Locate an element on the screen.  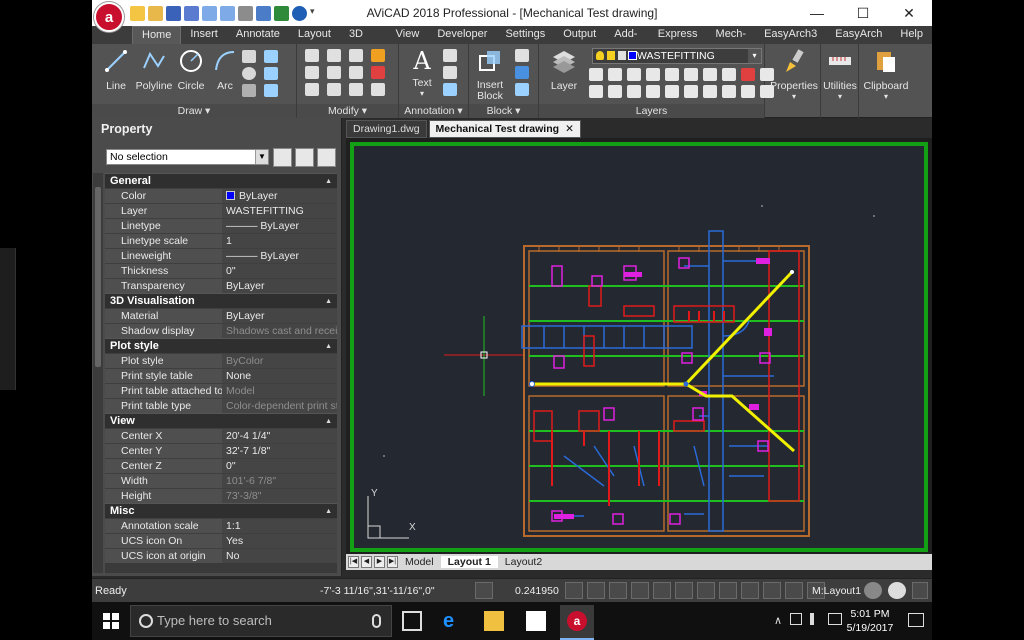
ray-icon is located at coordinates (271, 56).